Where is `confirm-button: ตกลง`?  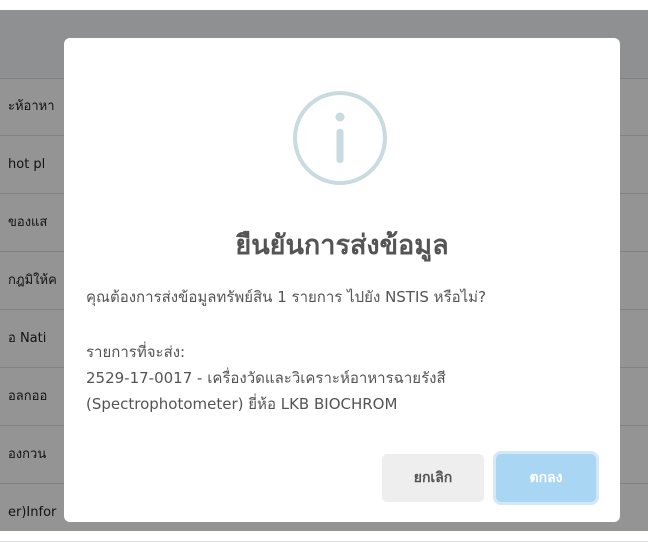 confirm-button: ตกลง is located at coordinates (546, 478).